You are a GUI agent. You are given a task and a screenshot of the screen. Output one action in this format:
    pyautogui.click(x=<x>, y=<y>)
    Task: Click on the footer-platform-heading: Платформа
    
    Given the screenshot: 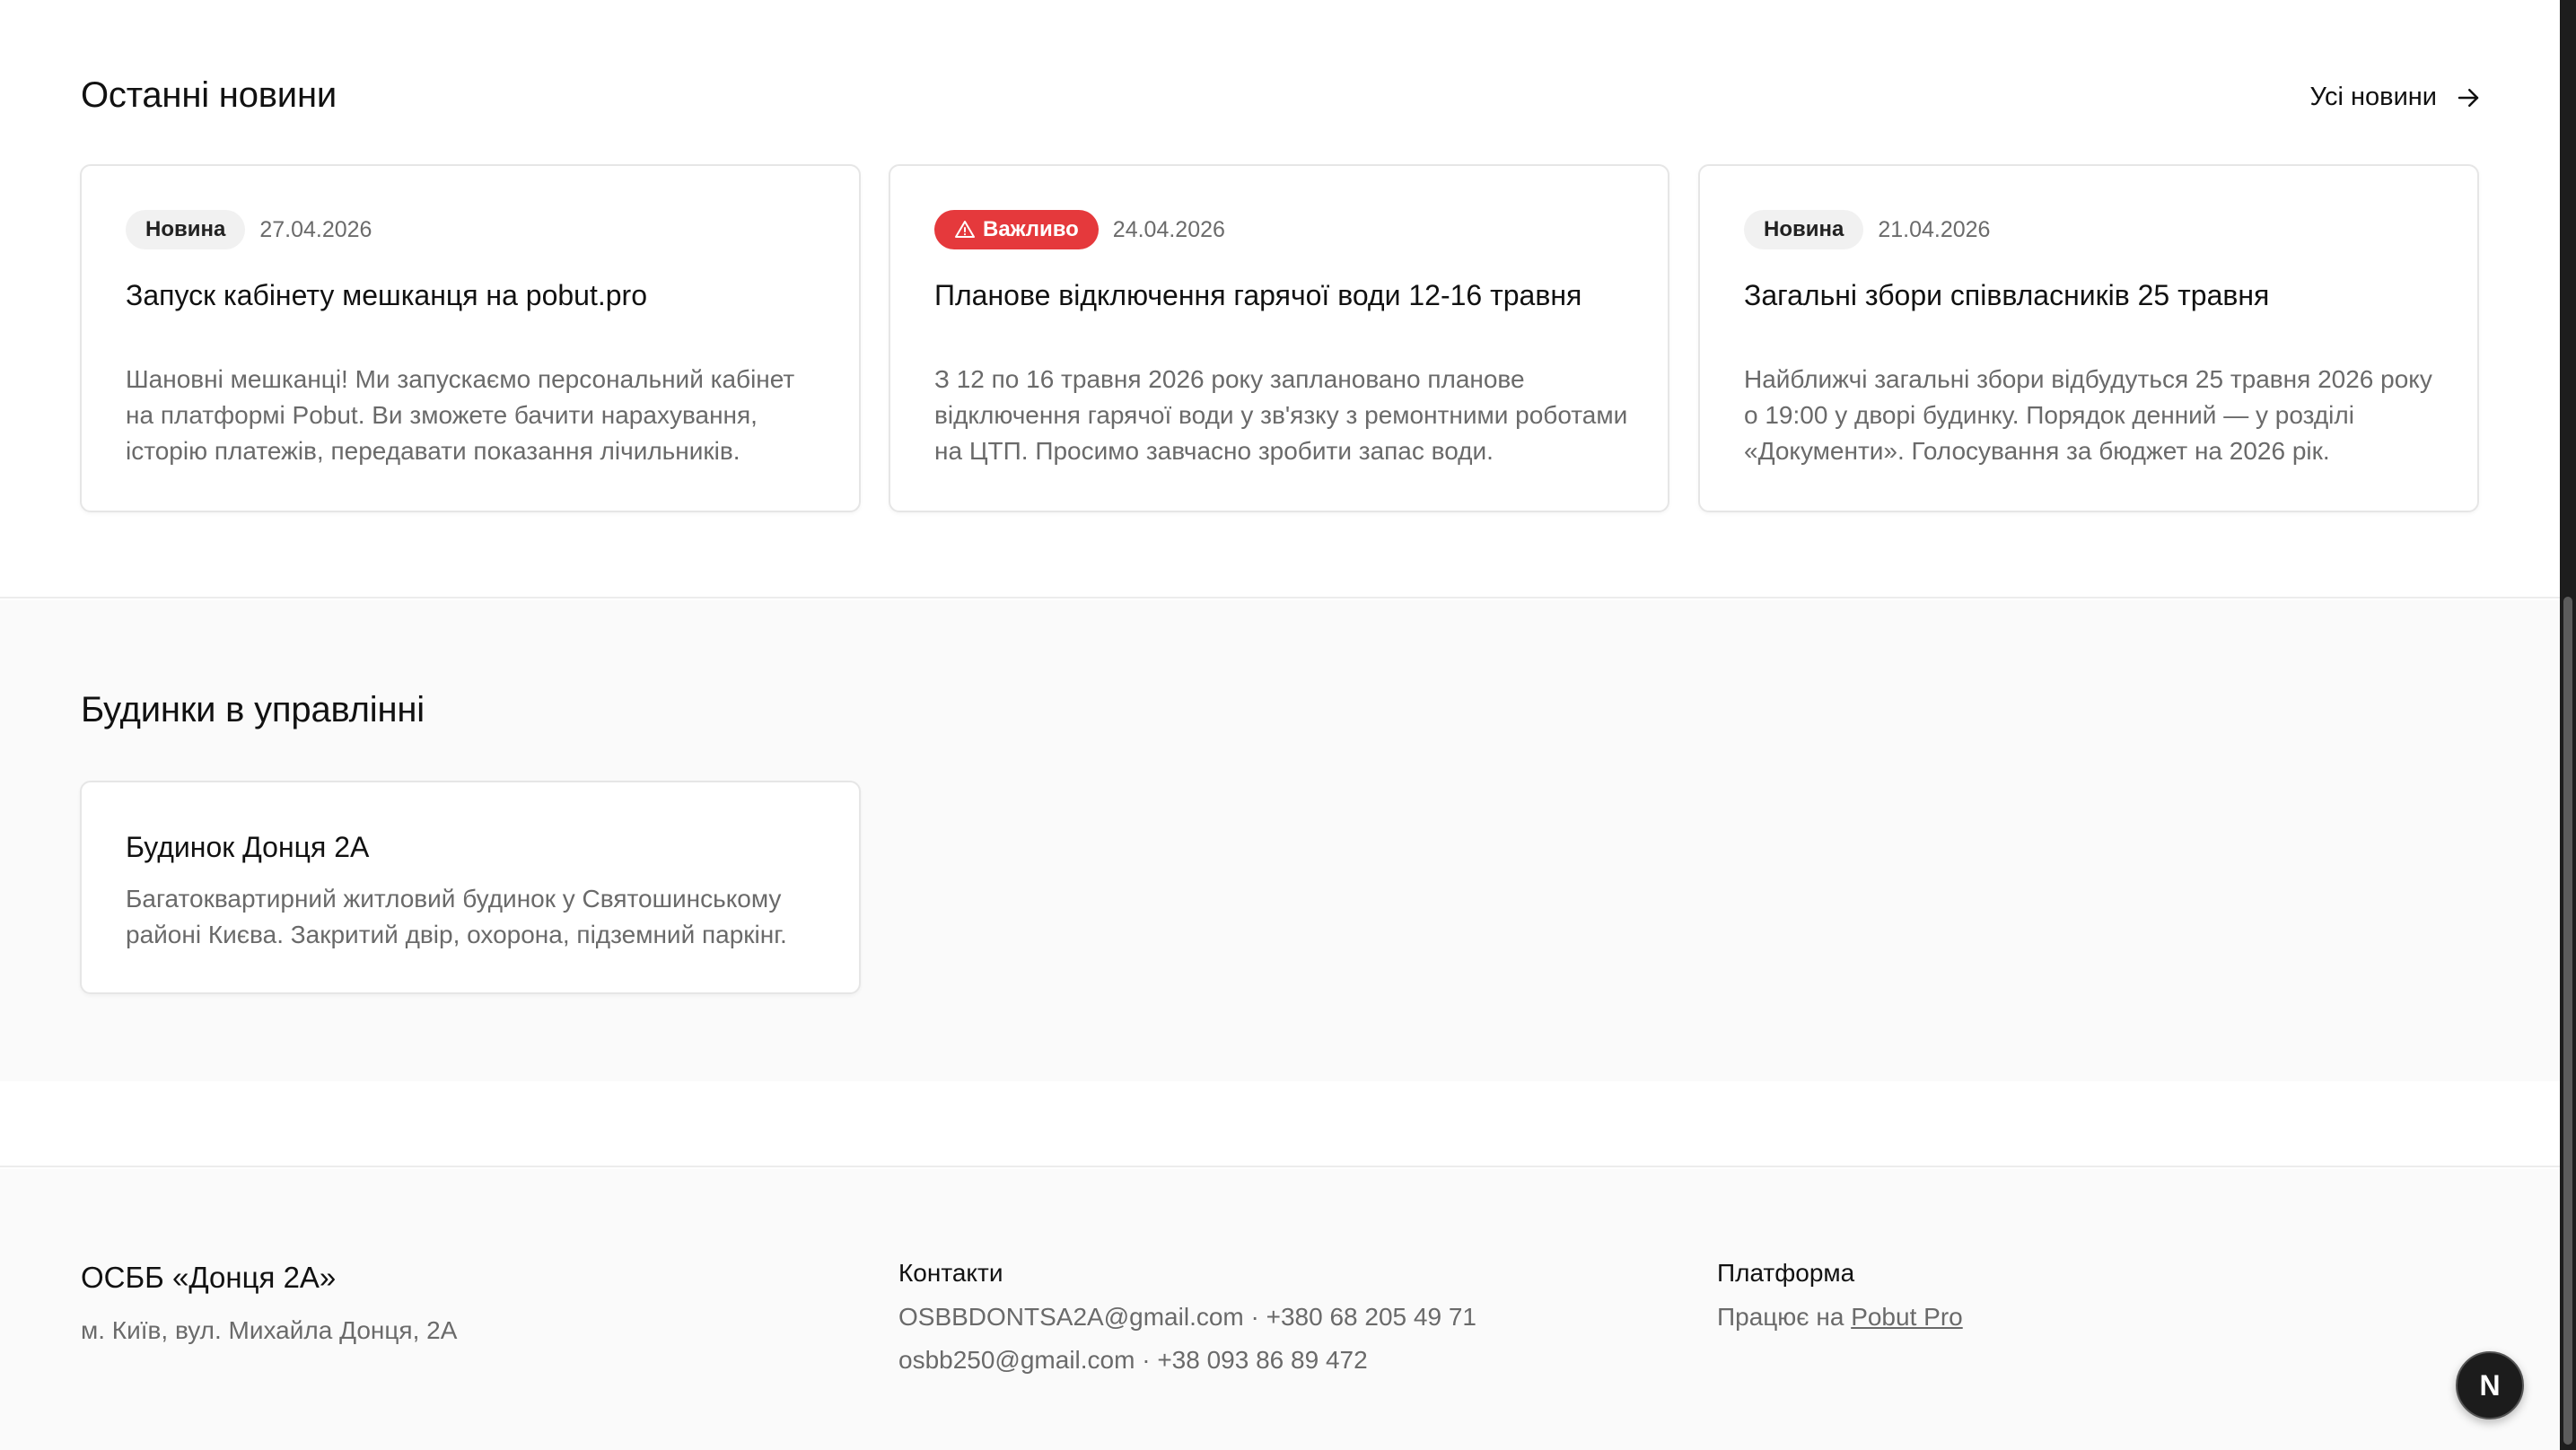 What is the action you would take?
    pyautogui.click(x=1786, y=1273)
    